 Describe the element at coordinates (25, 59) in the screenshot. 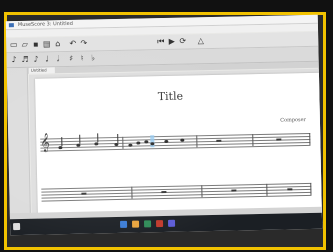

I see `duration-sixteenth-icon: ♬` at that location.